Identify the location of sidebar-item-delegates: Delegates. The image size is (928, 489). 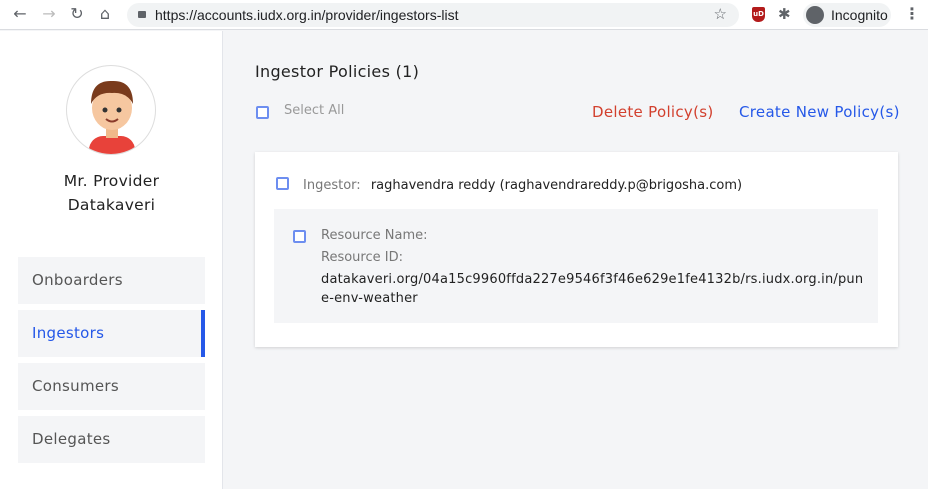
(111, 439).